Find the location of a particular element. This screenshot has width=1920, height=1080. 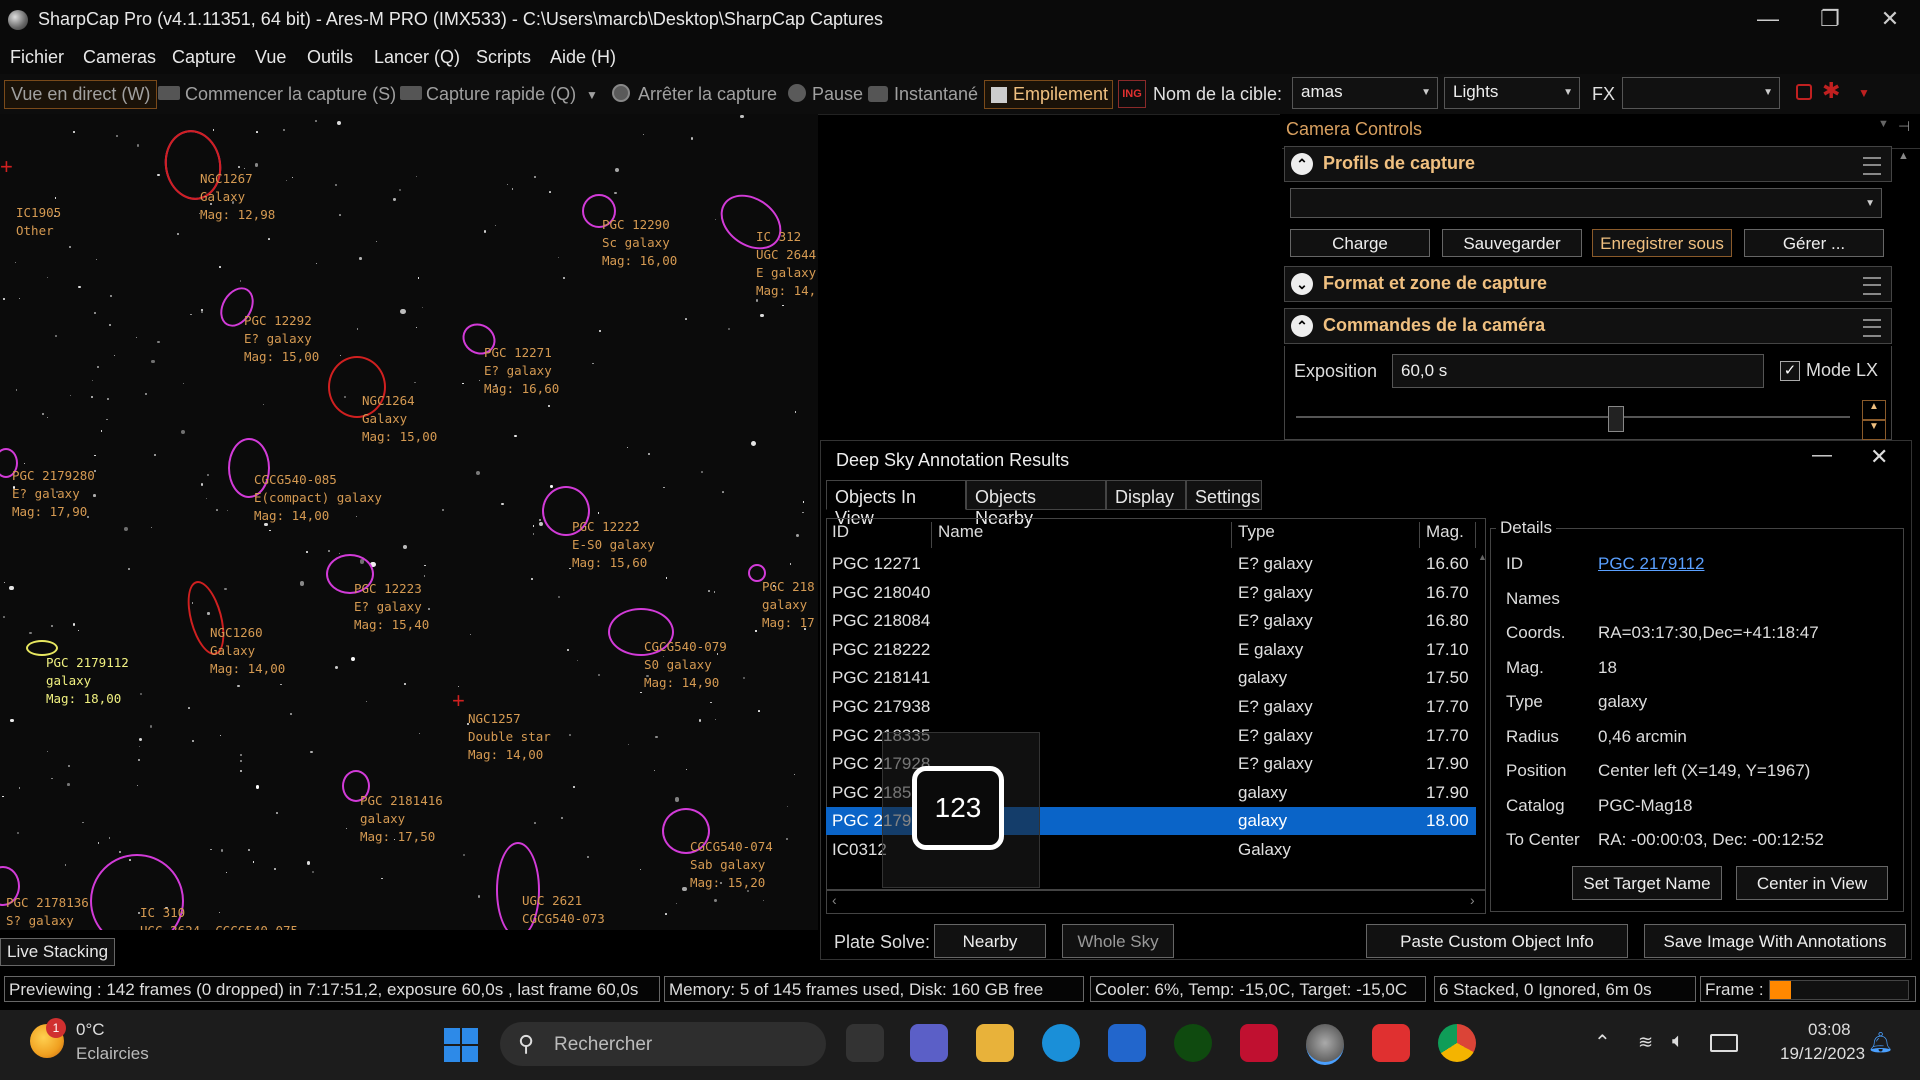

menu-capture: Capture is located at coordinates (204, 57).